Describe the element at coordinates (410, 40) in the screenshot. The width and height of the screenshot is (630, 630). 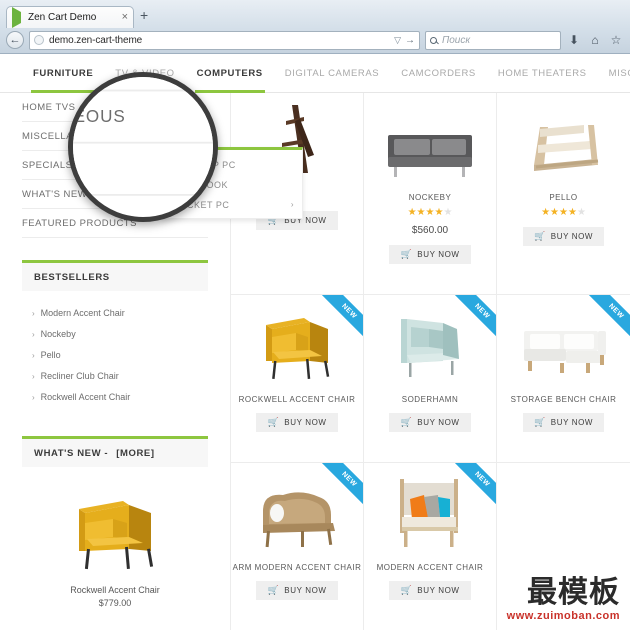
I see `go-arrow-icon: →` at that location.